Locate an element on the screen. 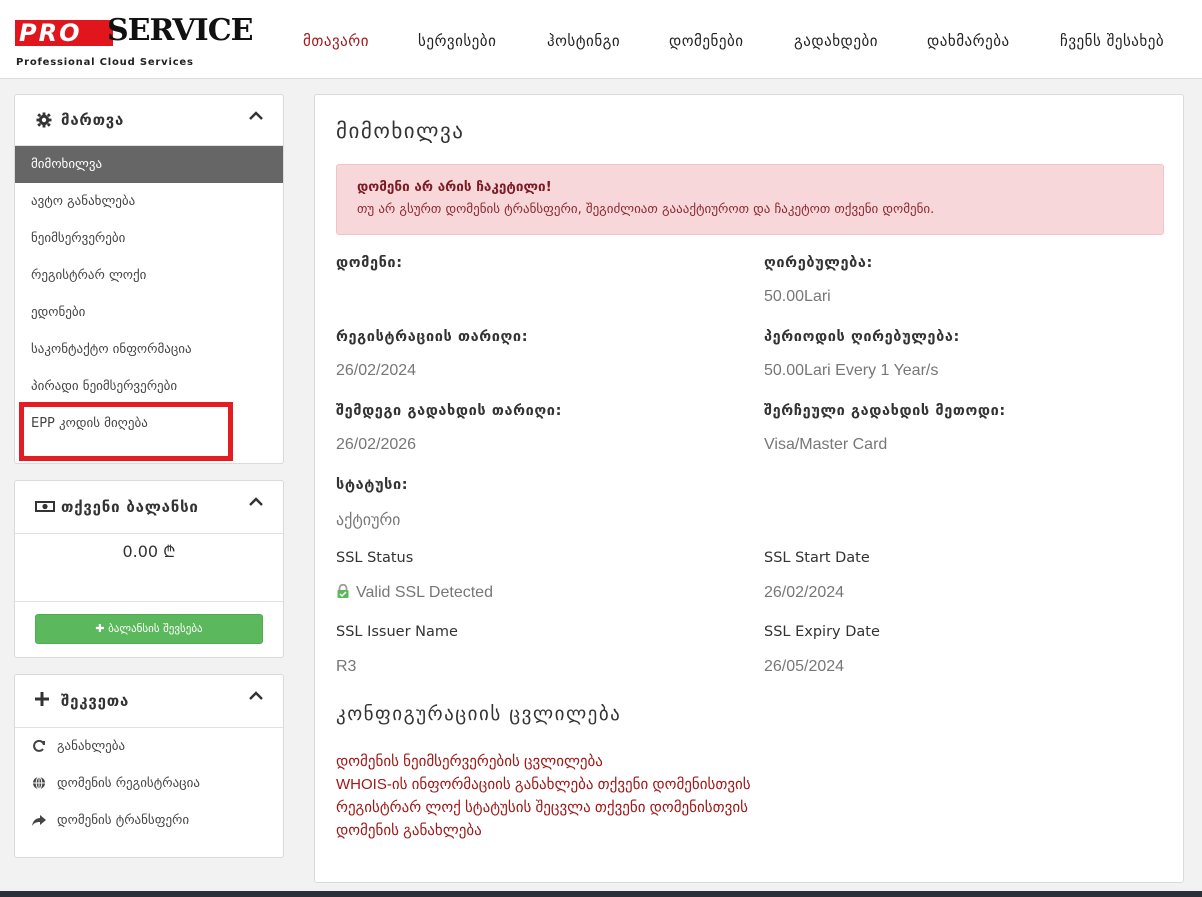 The image size is (1202, 897). logo-service-text: SERVICE is located at coordinates (180, 30).